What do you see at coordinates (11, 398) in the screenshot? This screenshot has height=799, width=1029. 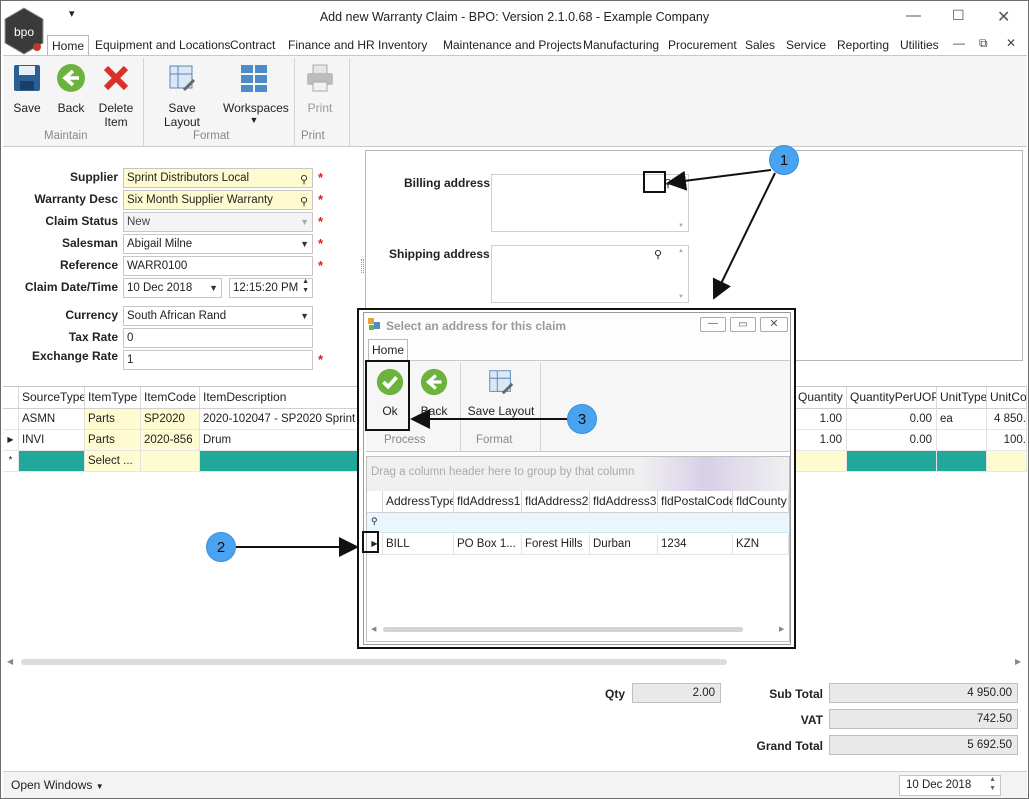 I see `row-indicator-header` at bounding box center [11, 398].